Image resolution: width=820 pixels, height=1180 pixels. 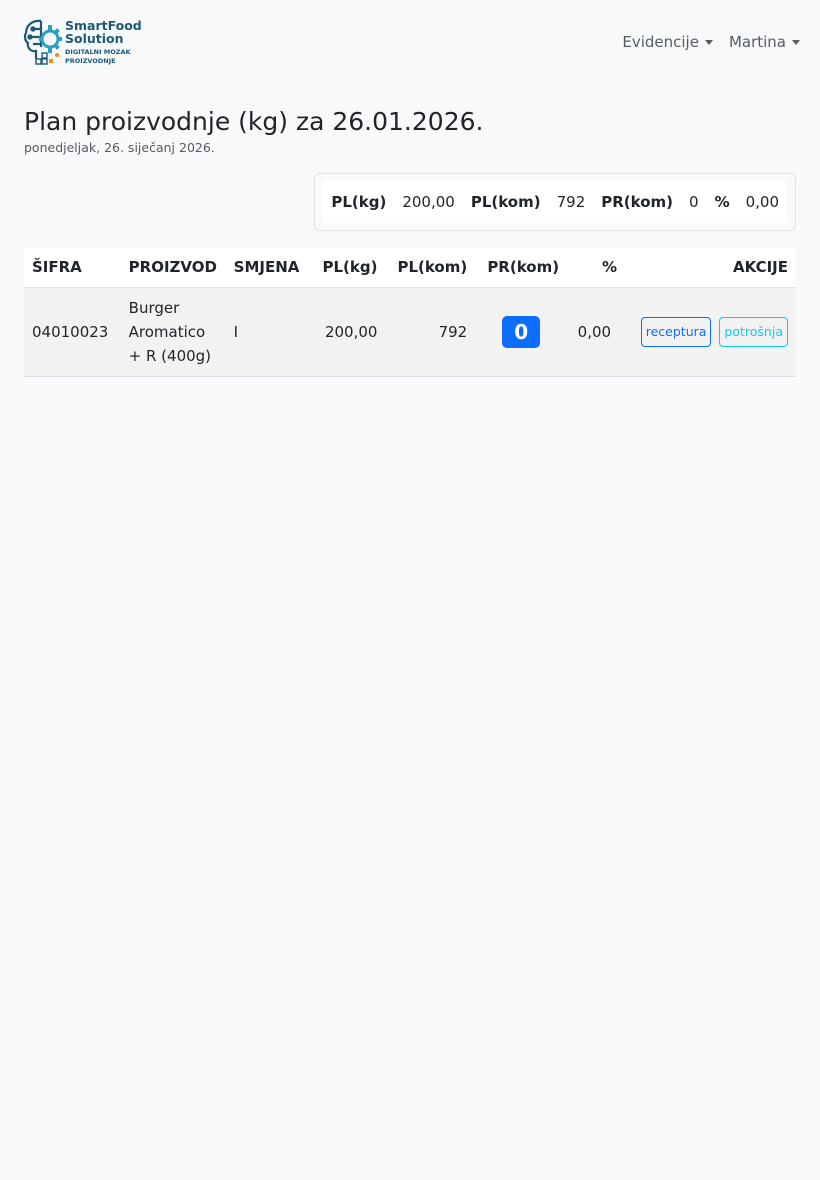 I want to click on col-pl-kom: PL(kom), so click(x=430, y=267).